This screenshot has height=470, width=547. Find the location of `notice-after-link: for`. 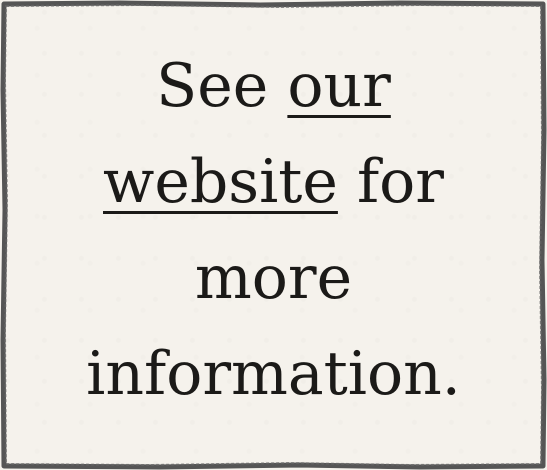

notice-after-link: for is located at coordinates (390, 182).